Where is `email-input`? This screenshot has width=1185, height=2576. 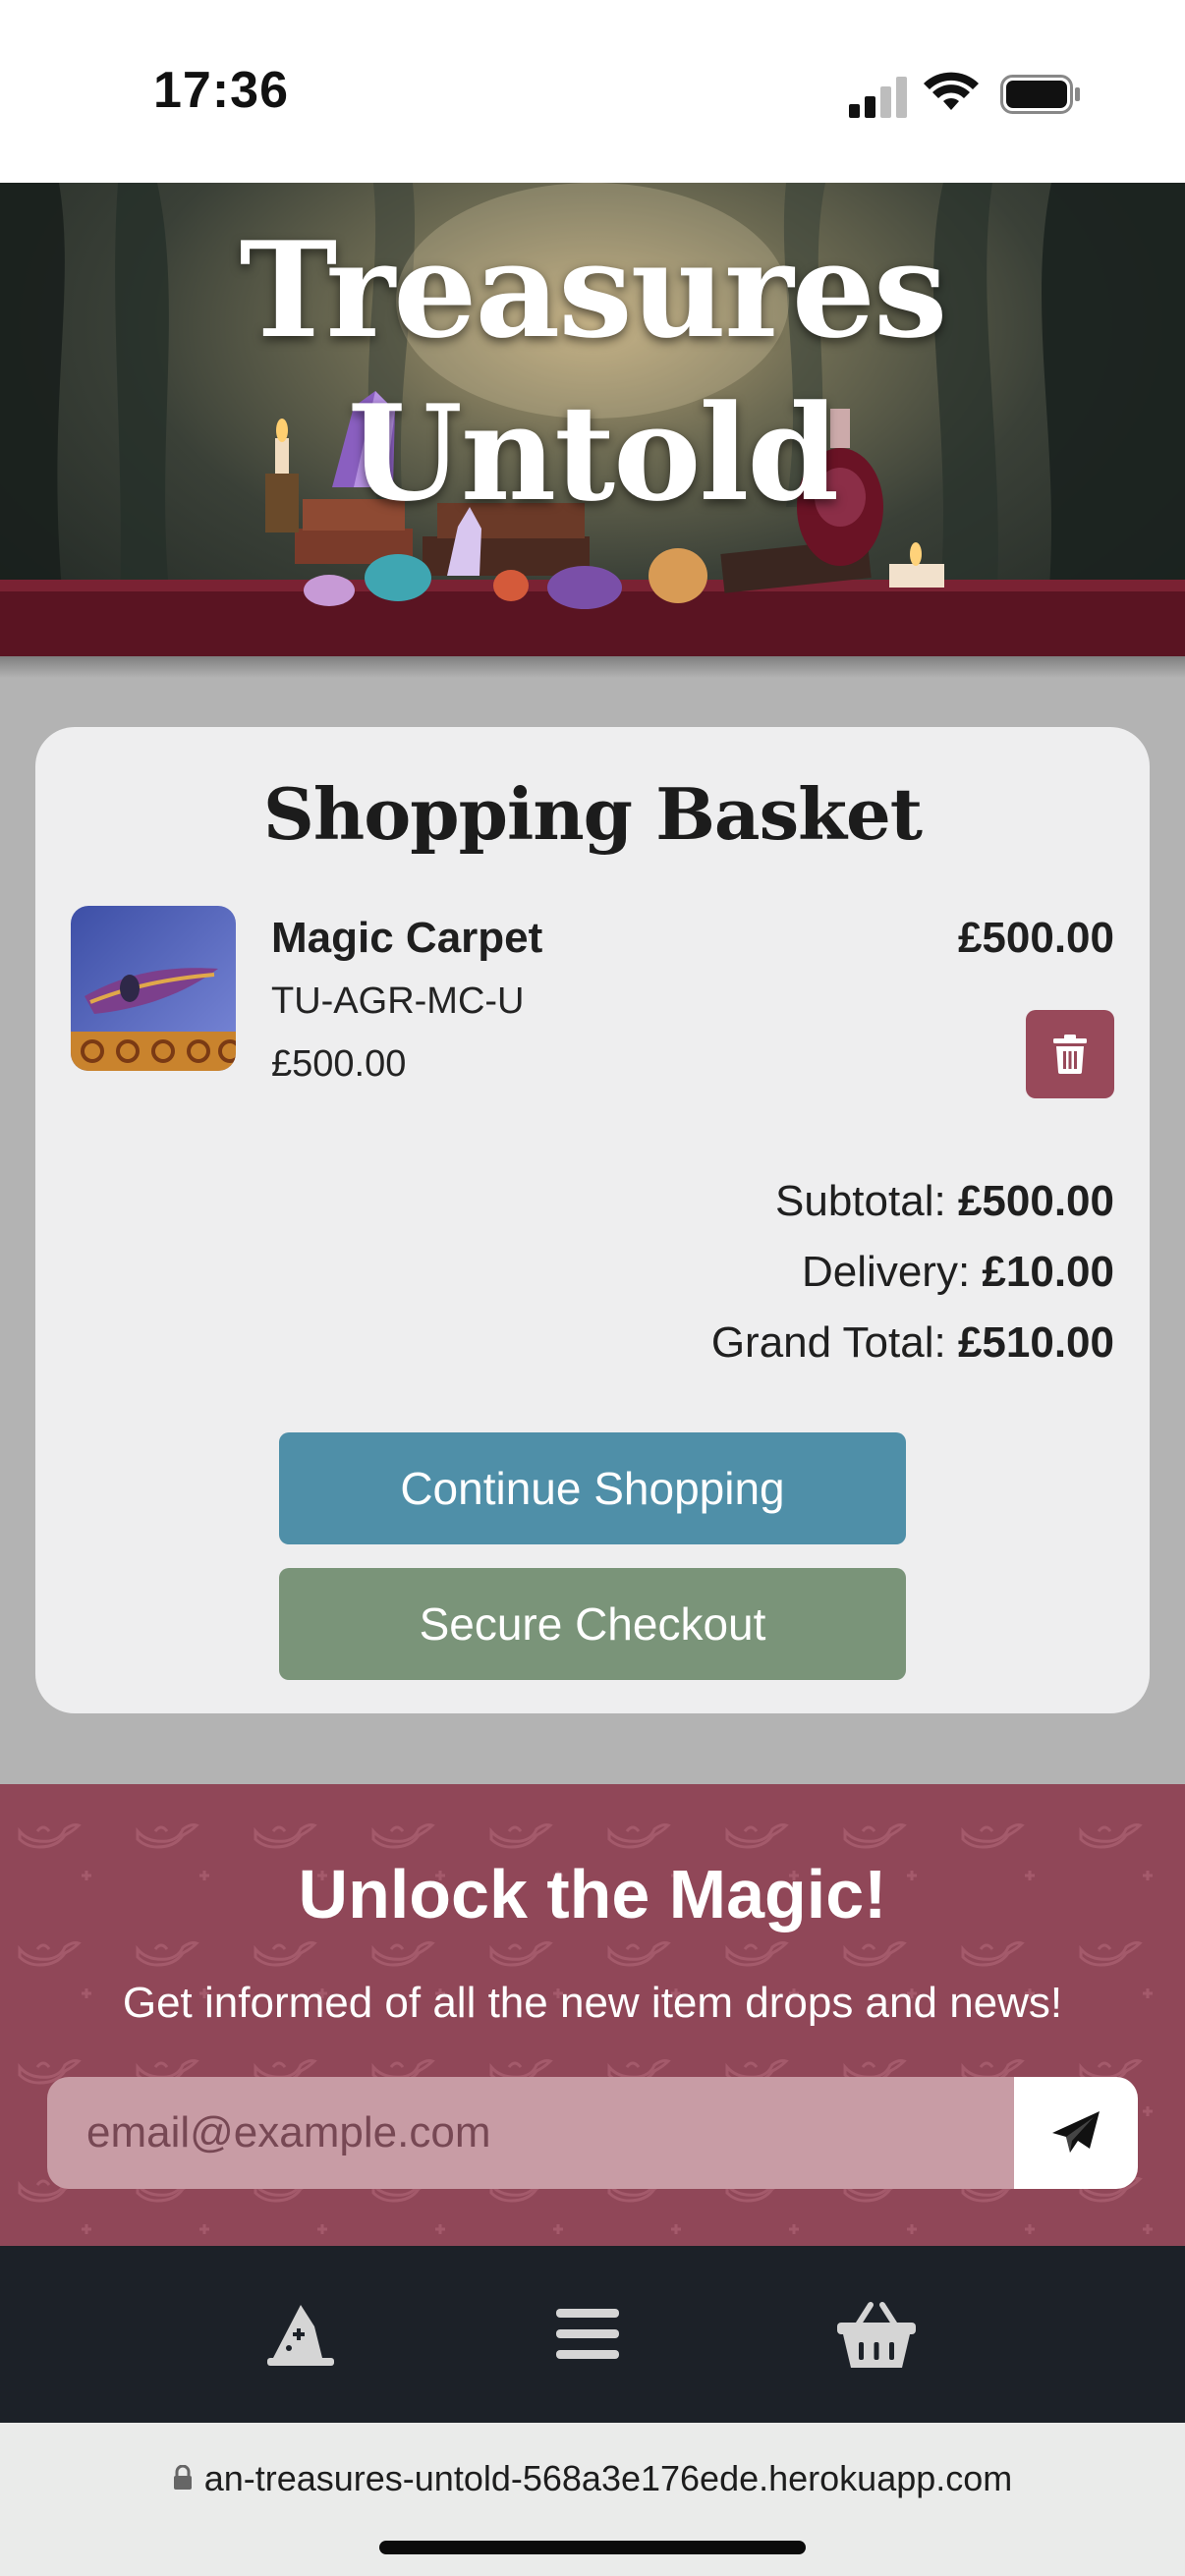 email-input is located at coordinates (530, 2133).